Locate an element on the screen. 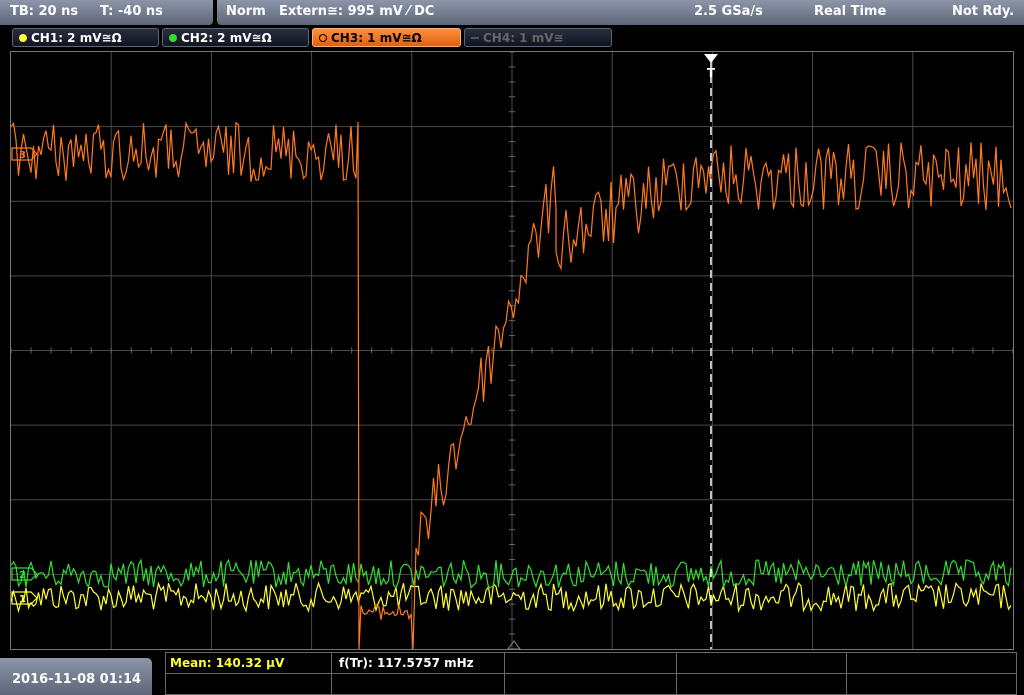 This screenshot has width=1024, height=695. trigger-source-label: Extern≅: 995 mV ⁄ DC is located at coordinates (357, 11).